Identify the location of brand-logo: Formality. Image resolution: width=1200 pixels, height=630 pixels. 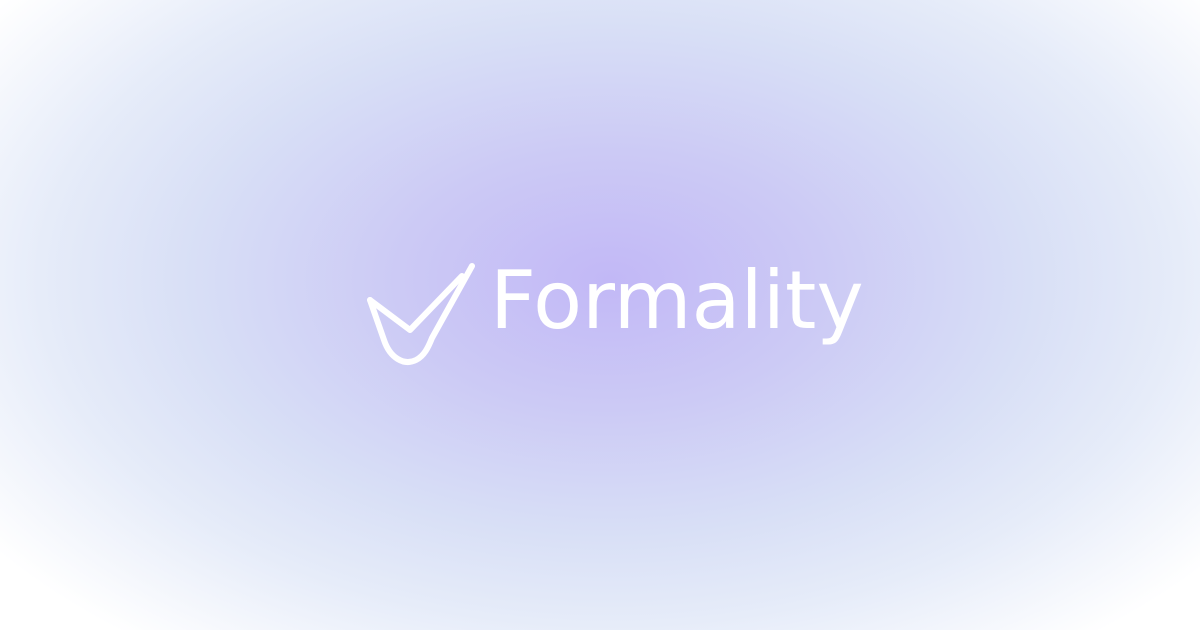
(613, 315).